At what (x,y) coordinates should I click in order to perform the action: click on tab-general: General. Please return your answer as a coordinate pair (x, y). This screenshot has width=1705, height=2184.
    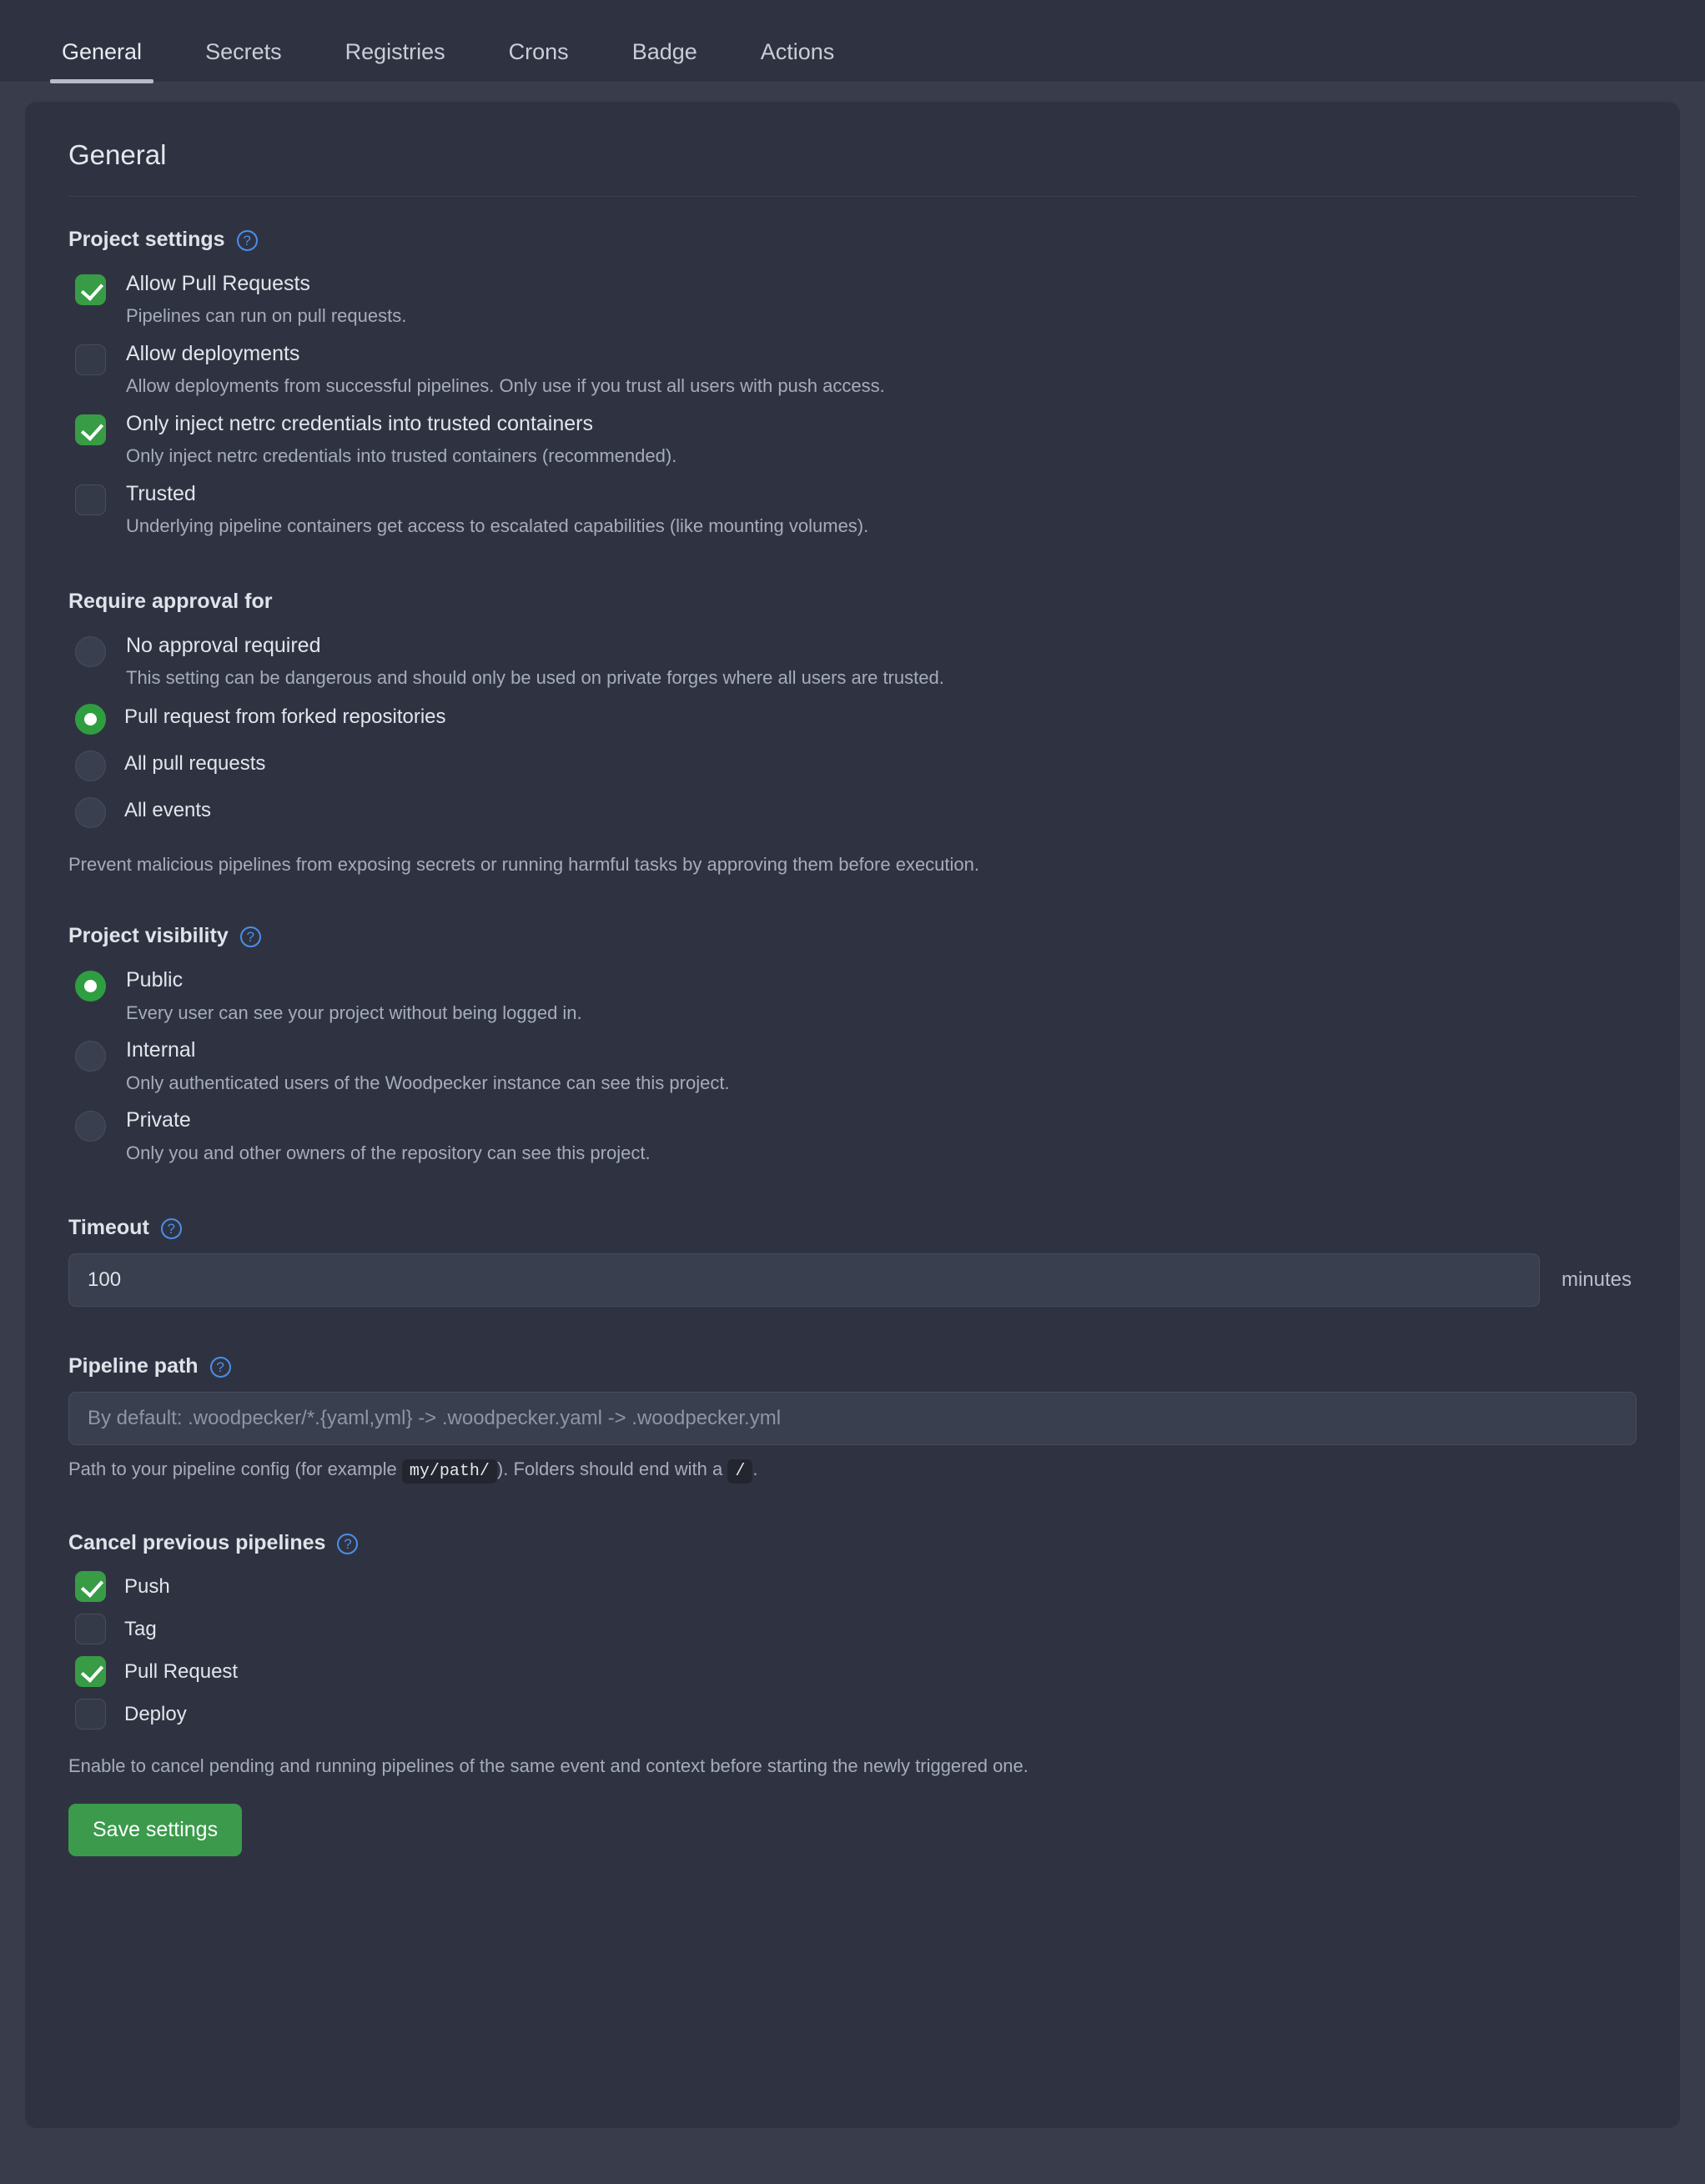
    Looking at the image, I should click on (102, 61).